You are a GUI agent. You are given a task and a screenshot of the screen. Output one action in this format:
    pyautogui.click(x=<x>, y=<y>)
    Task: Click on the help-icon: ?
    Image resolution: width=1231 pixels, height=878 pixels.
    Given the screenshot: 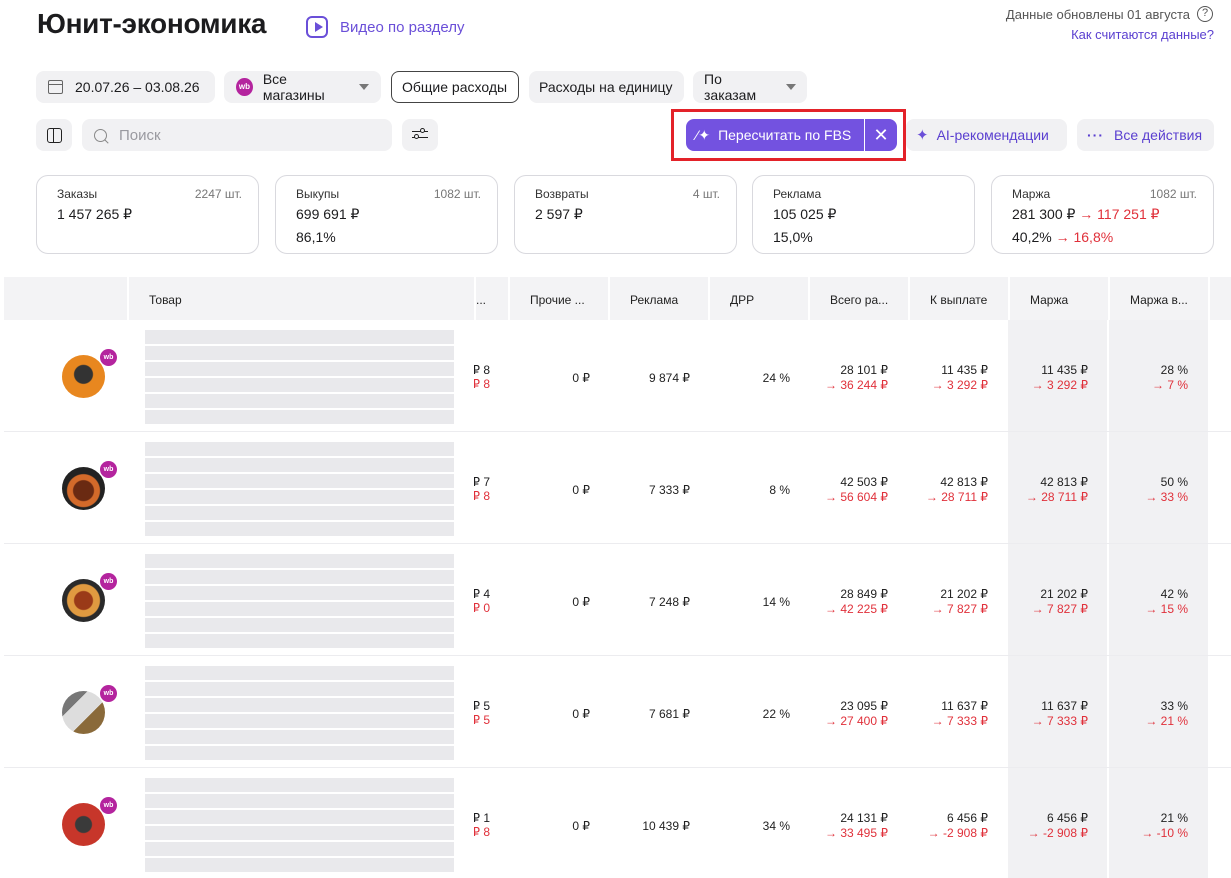 What is the action you would take?
    pyautogui.click(x=1205, y=14)
    